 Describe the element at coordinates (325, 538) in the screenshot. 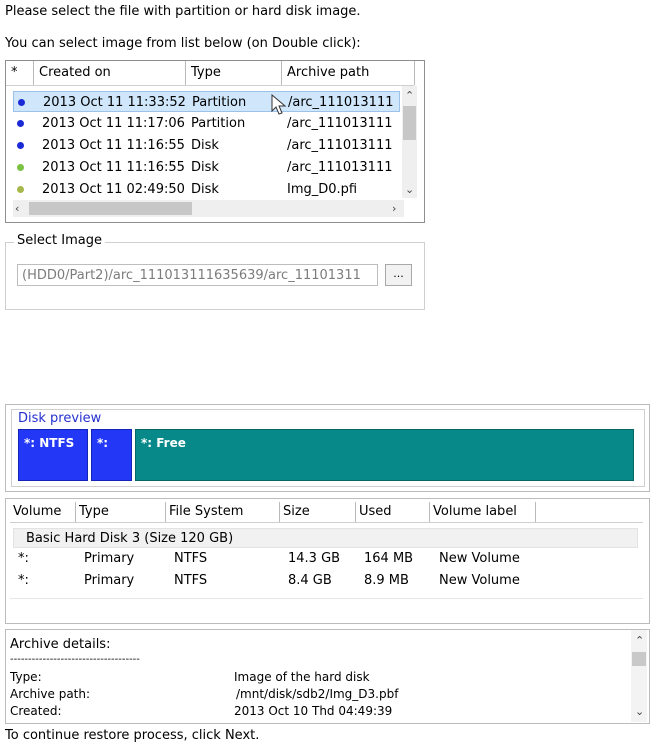

I see `disk-group-row: Basic Hard Disk 3 (Size 120 GB)` at that location.